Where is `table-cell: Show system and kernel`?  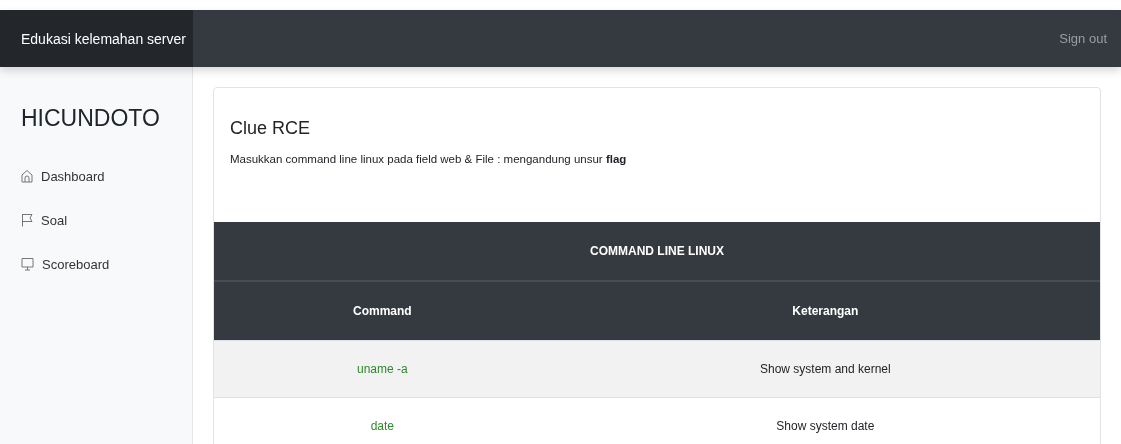
table-cell: Show system and kernel is located at coordinates (825, 369).